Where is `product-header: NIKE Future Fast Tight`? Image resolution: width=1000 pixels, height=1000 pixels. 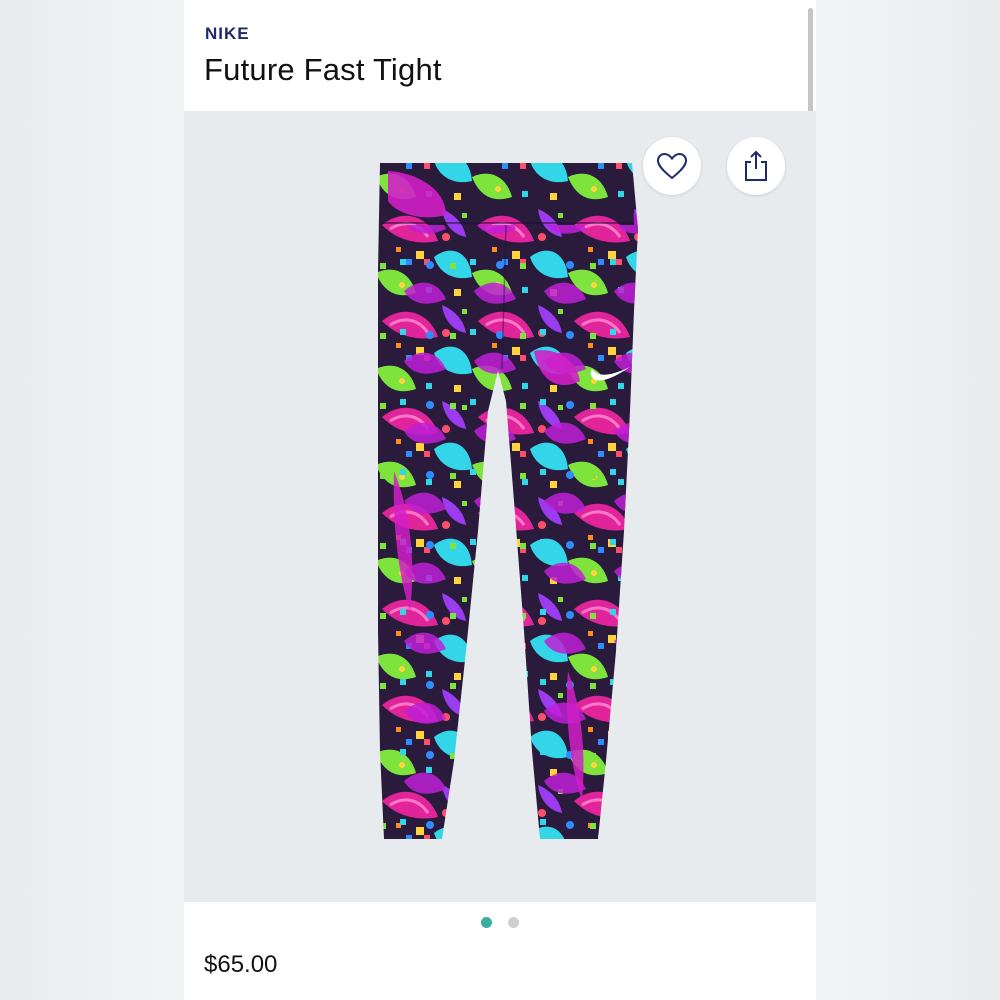
product-header: NIKE Future Fast Tight is located at coordinates (500, 55).